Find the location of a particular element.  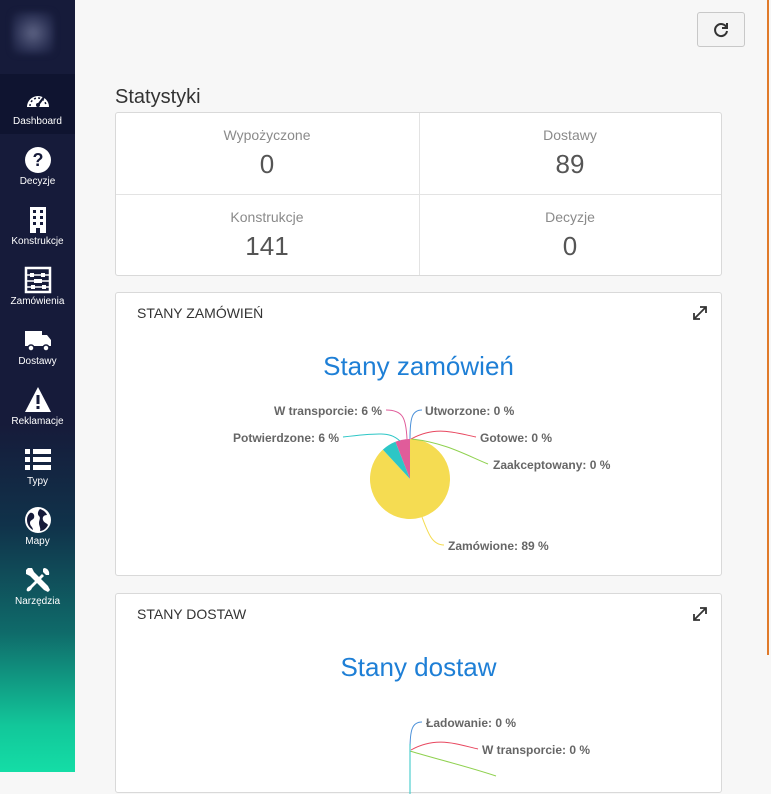

tools-icon is located at coordinates (37, 580).